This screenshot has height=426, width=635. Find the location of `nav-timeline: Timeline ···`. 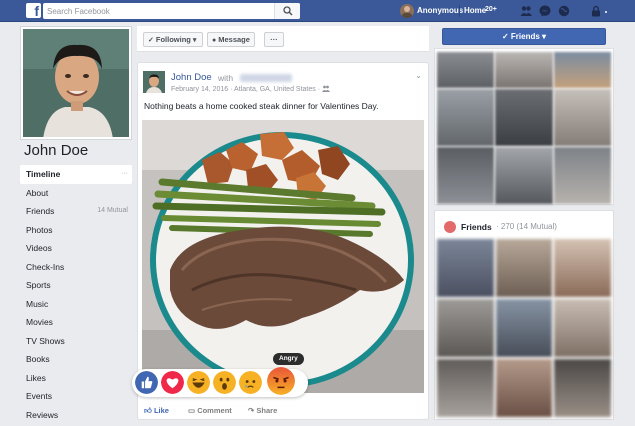

nav-timeline: Timeline ··· is located at coordinates (76, 174).